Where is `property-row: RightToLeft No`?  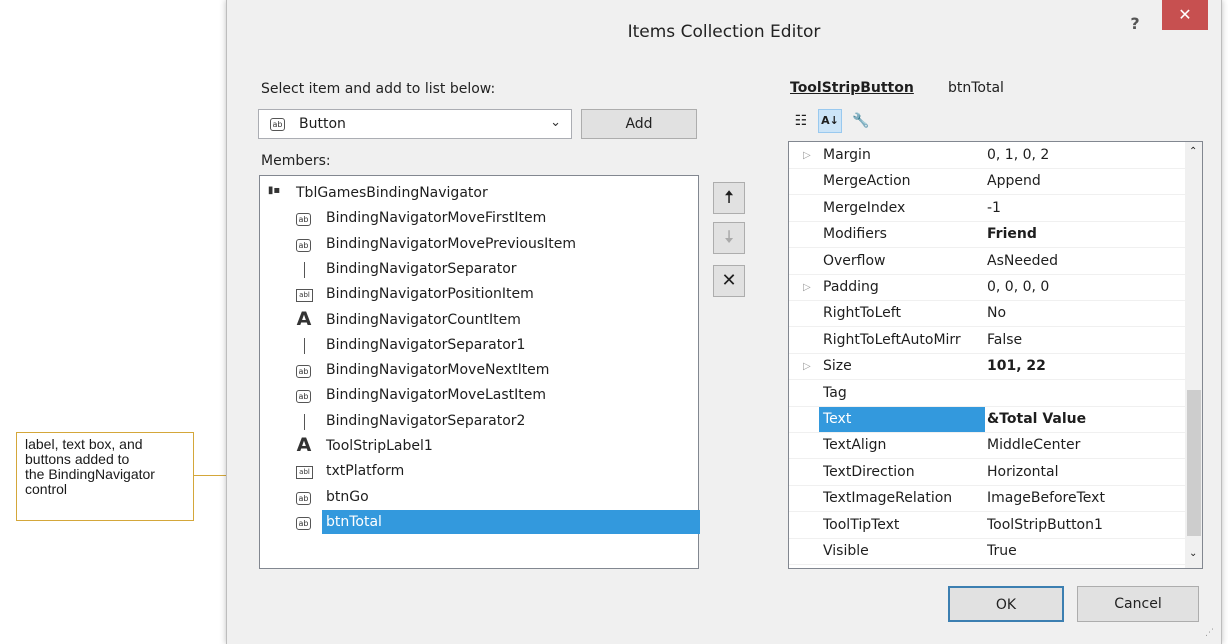
property-row: RightToLeft No is located at coordinates (987, 314).